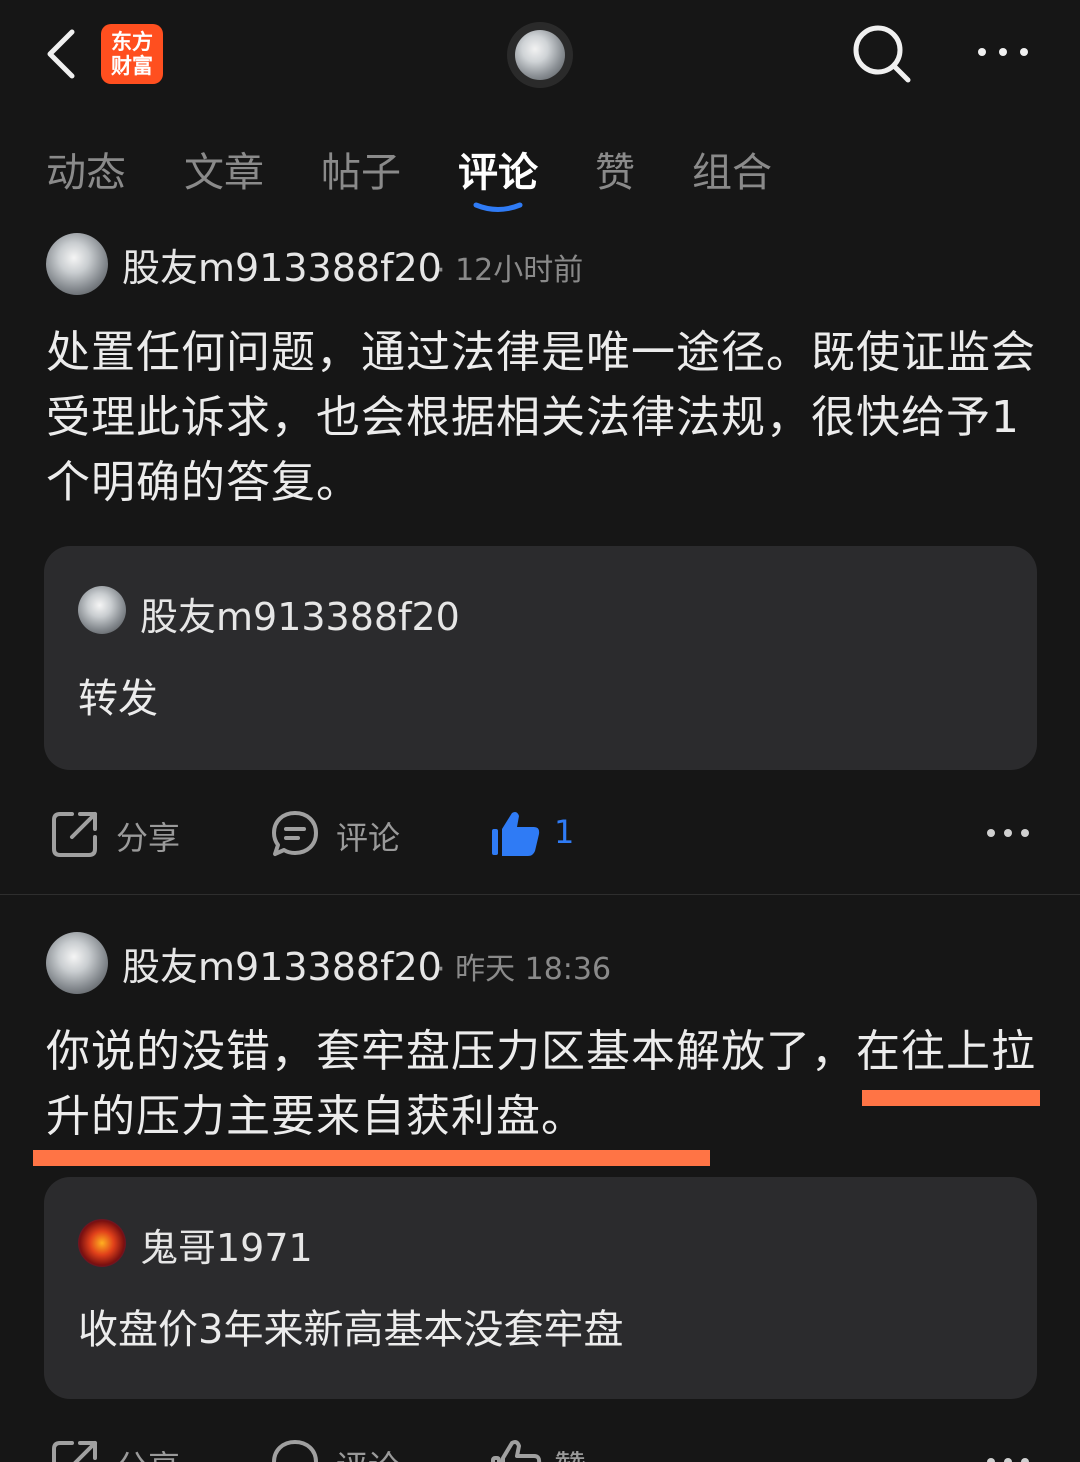  Describe the element at coordinates (570, 1452) in the screenshot. I see `like-label: 赞` at that location.